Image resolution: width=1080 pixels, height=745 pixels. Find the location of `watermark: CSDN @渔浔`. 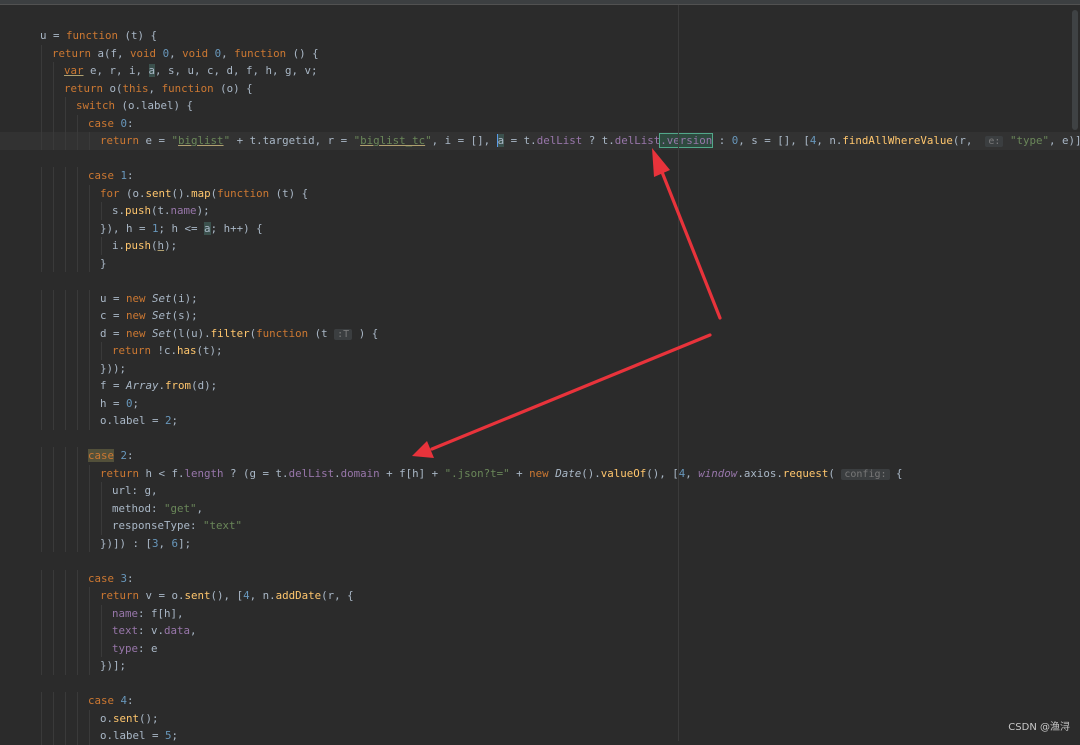

watermark: CSDN @渔浔 is located at coordinates (1039, 727).